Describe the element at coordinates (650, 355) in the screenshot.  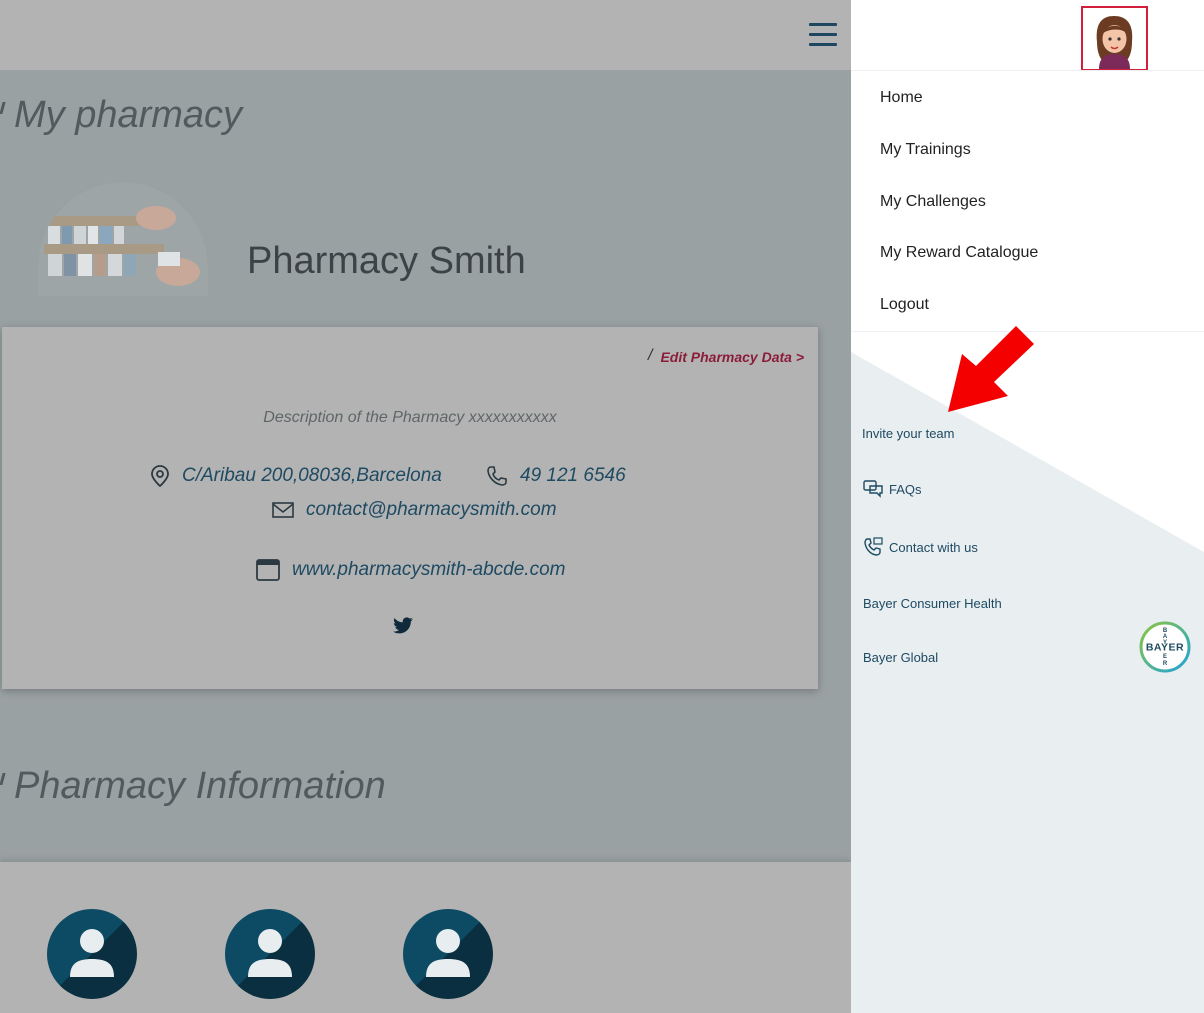
I see `edit-slash: /` at that location.